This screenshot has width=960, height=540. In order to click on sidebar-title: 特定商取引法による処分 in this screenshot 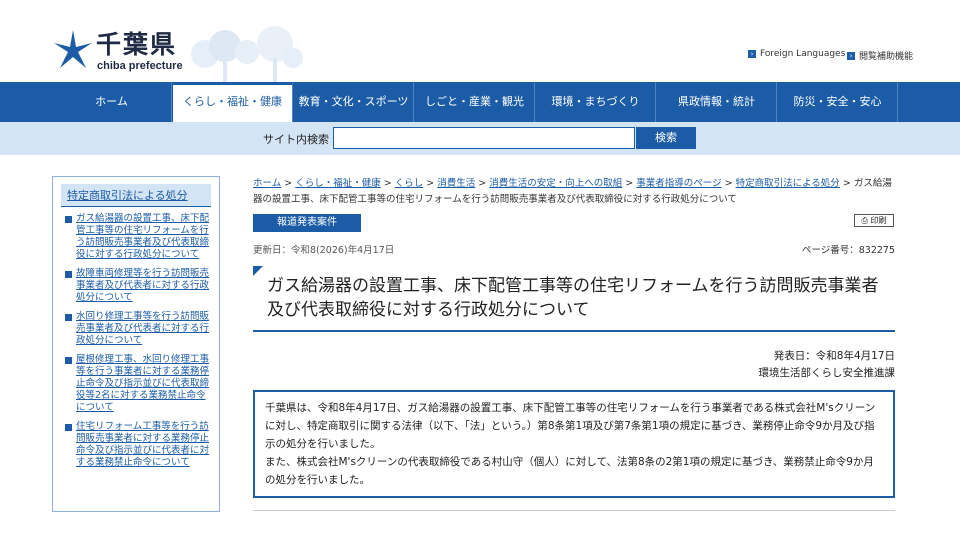, I will do `click(136, 195)`.